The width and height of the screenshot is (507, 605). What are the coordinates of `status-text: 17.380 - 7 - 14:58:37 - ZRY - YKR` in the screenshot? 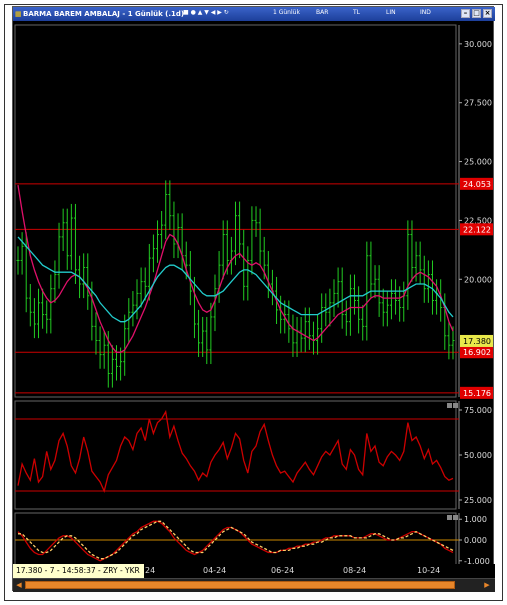 It's located at (78, 571).